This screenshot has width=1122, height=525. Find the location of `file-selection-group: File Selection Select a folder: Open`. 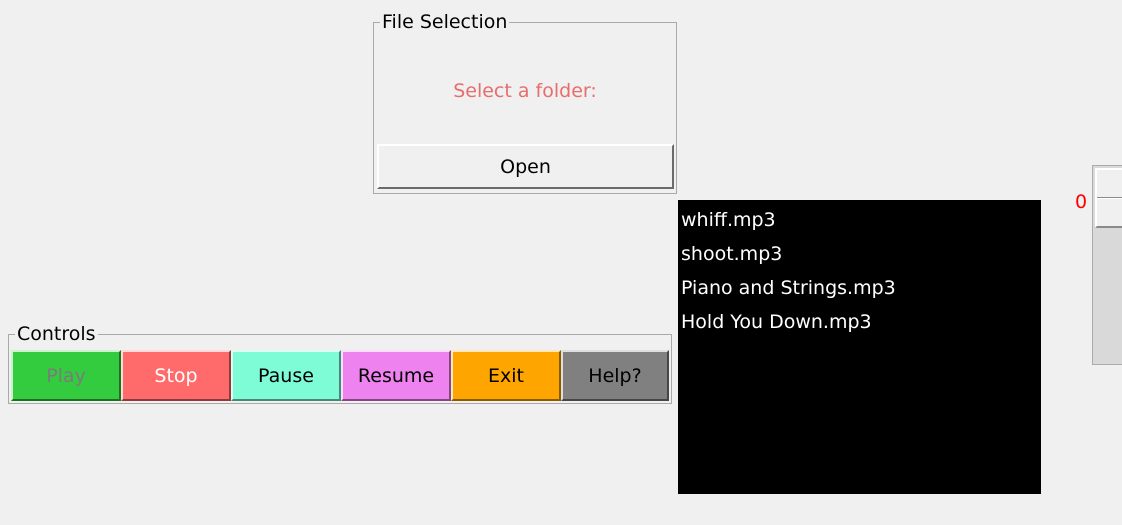

file-selection-group: File Selection Select a folder: Open is located at coordinates (525, 102).